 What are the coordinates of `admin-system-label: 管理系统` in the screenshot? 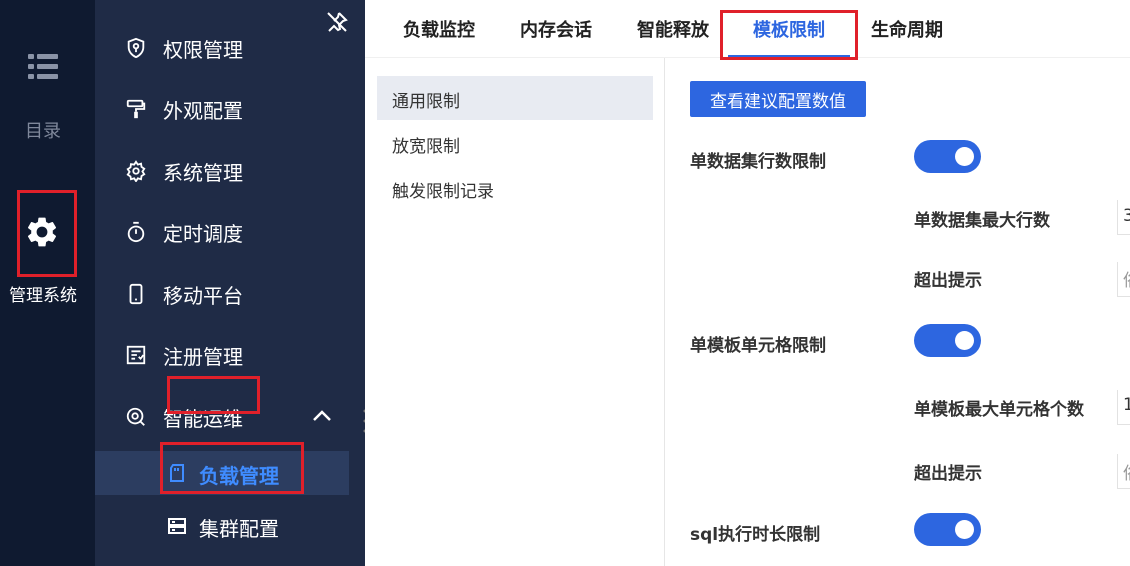 It's located at (43, 293).